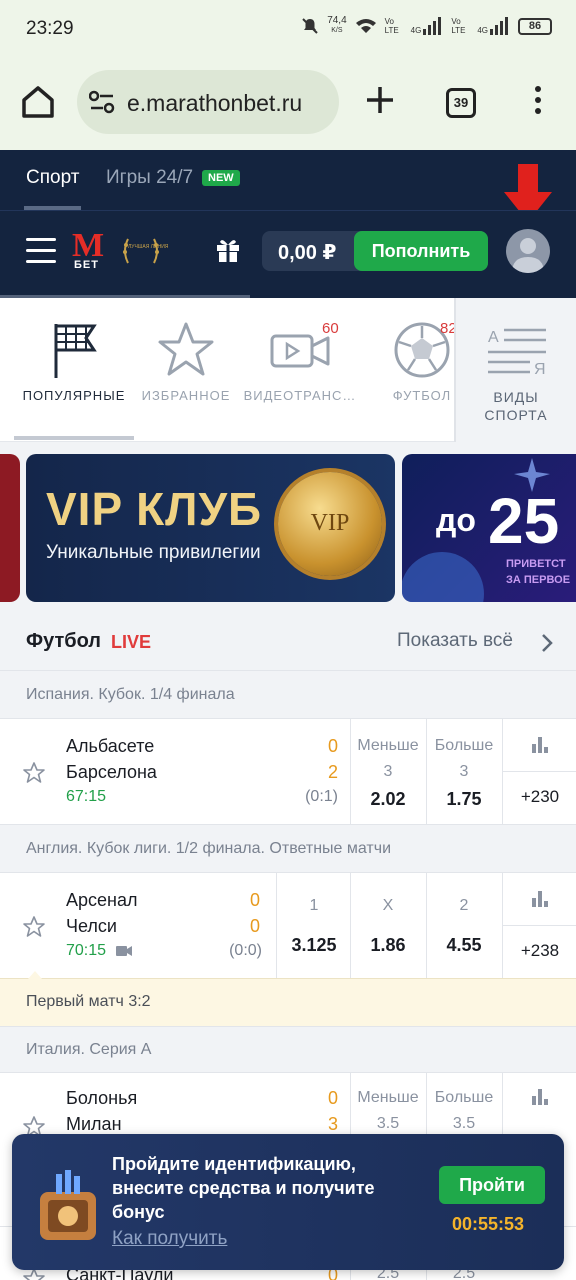 Image resolution: width=576 pixels, height=1280 pixels. I want to click on promo-number: 25, so click(524, 521).